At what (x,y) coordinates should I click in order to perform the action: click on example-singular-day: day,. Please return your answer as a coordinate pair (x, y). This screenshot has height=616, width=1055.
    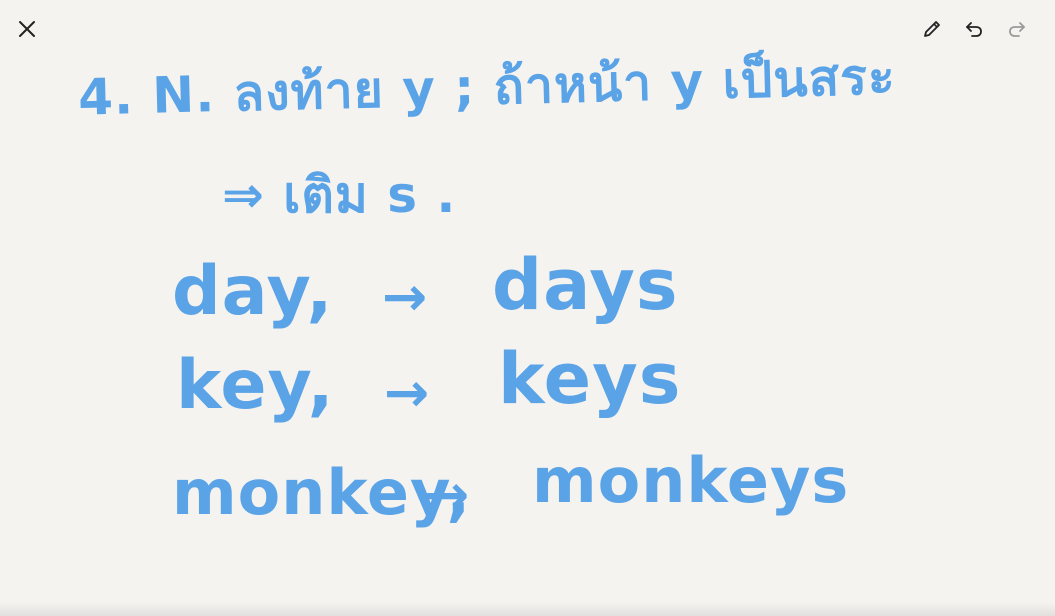
    Looking at the image, I should click on (253, 291).